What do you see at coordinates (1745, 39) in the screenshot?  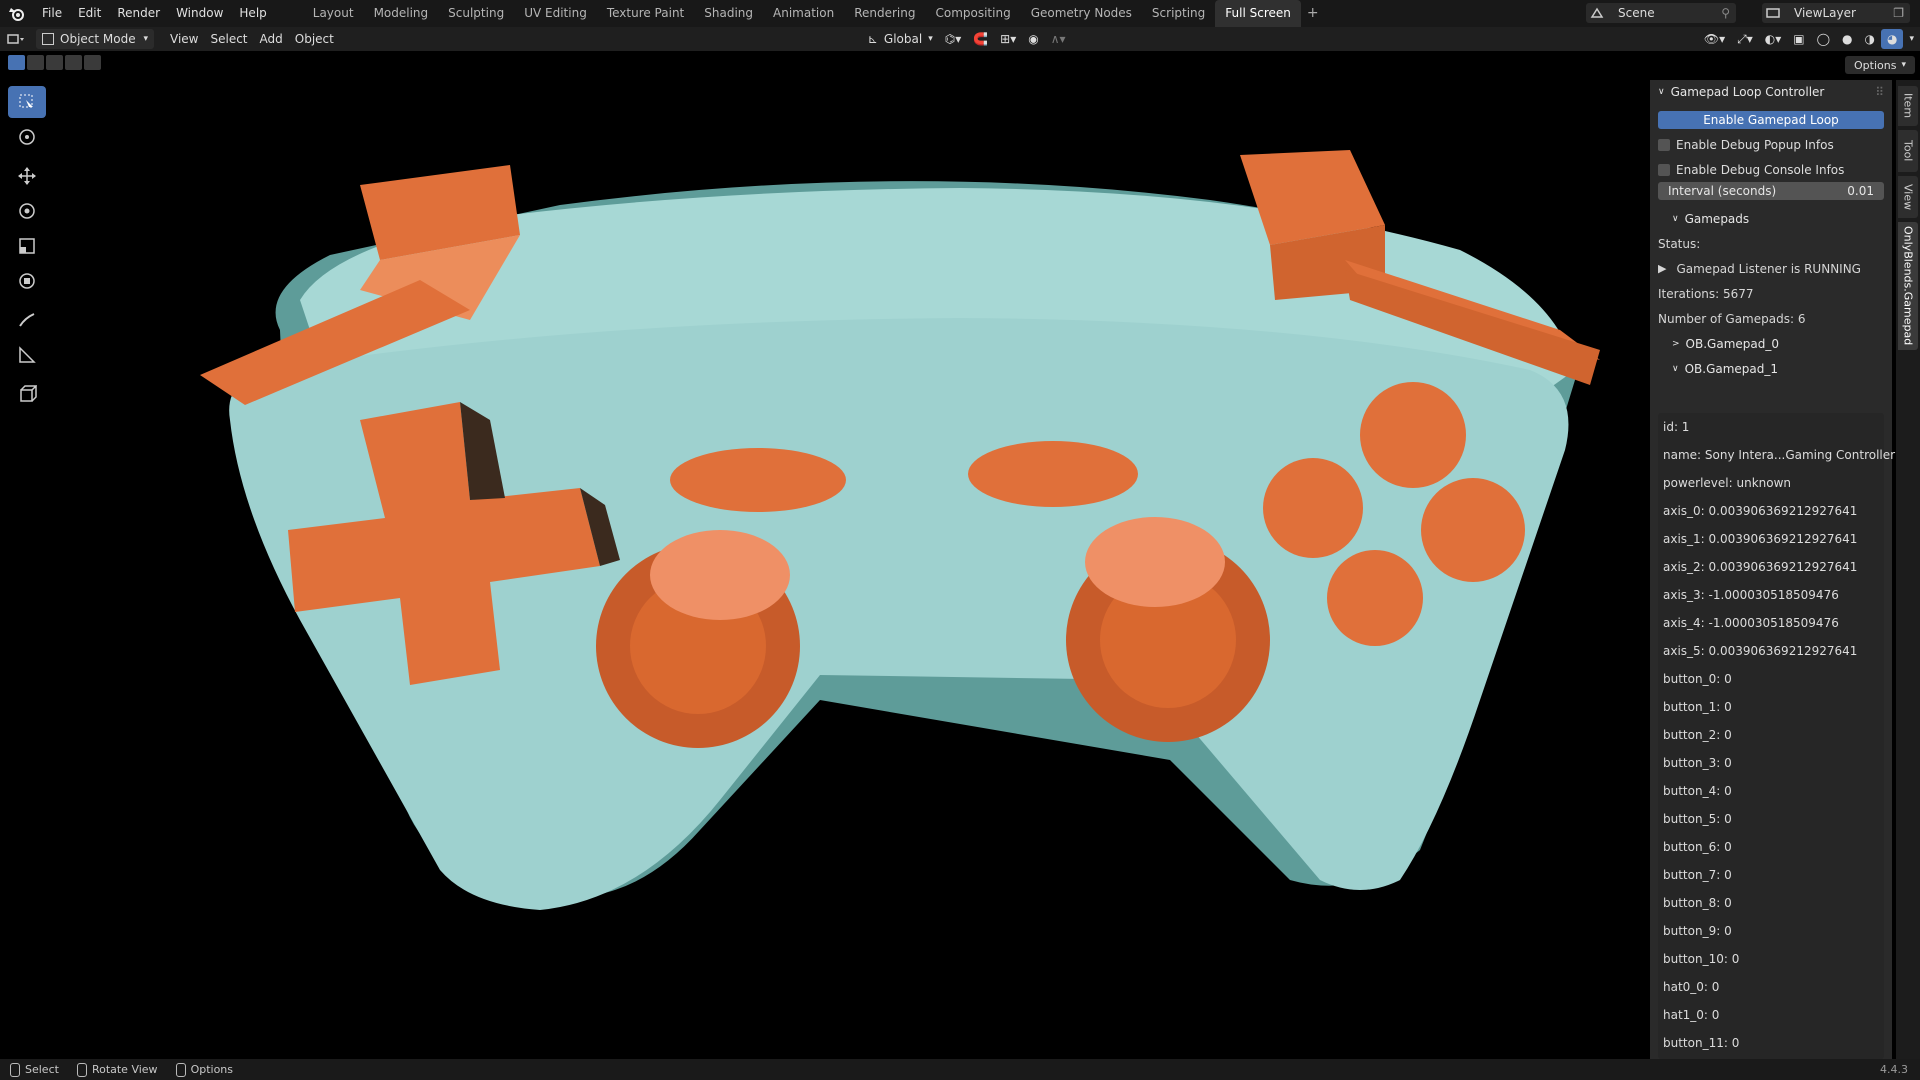 I see `gizmo-icon: ⤢▾` at bounding box center [1745, 39].